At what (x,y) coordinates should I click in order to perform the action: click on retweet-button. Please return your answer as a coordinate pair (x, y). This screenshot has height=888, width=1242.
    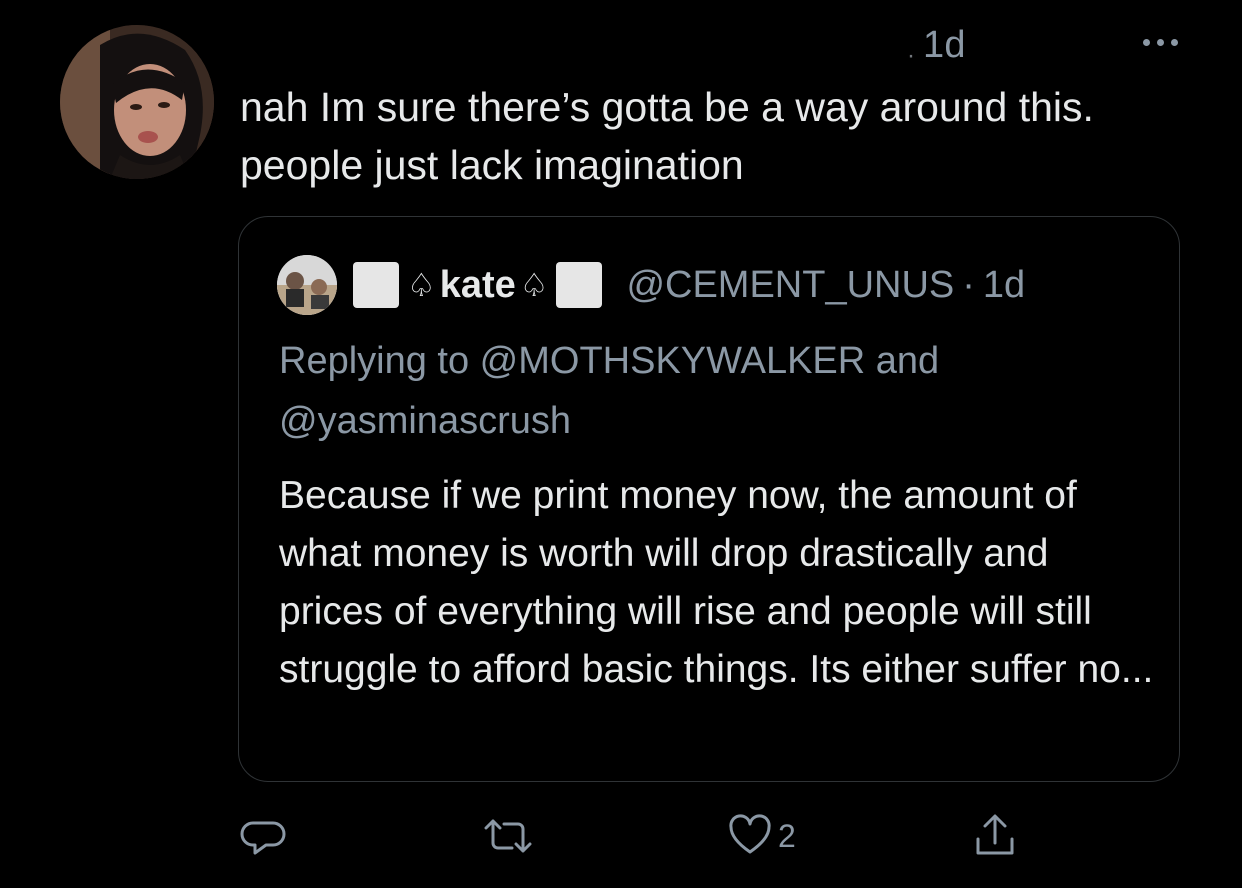
    Looking at the image, I should click on (508, 836).